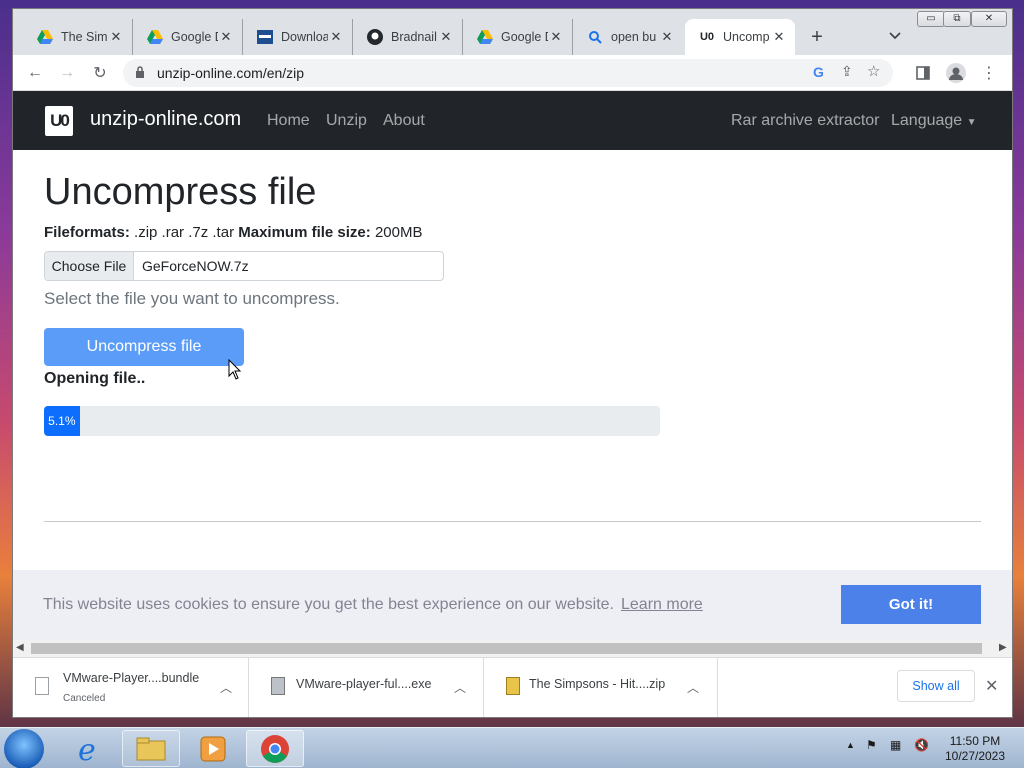 The height and width of the screenshot is (768, 1024). Describe the element at coordinates (414, 37) in the screenshot. I see `tab-title: Bradnail` at that location.